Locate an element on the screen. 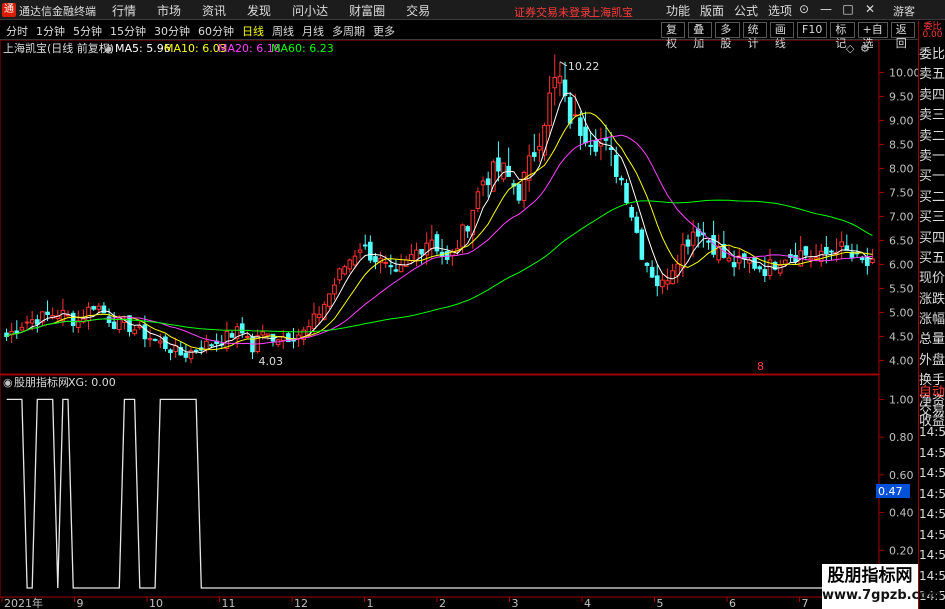 This screenshot has width=945, height=609. close-icon: ✕ is located at coordinates (870, 9).